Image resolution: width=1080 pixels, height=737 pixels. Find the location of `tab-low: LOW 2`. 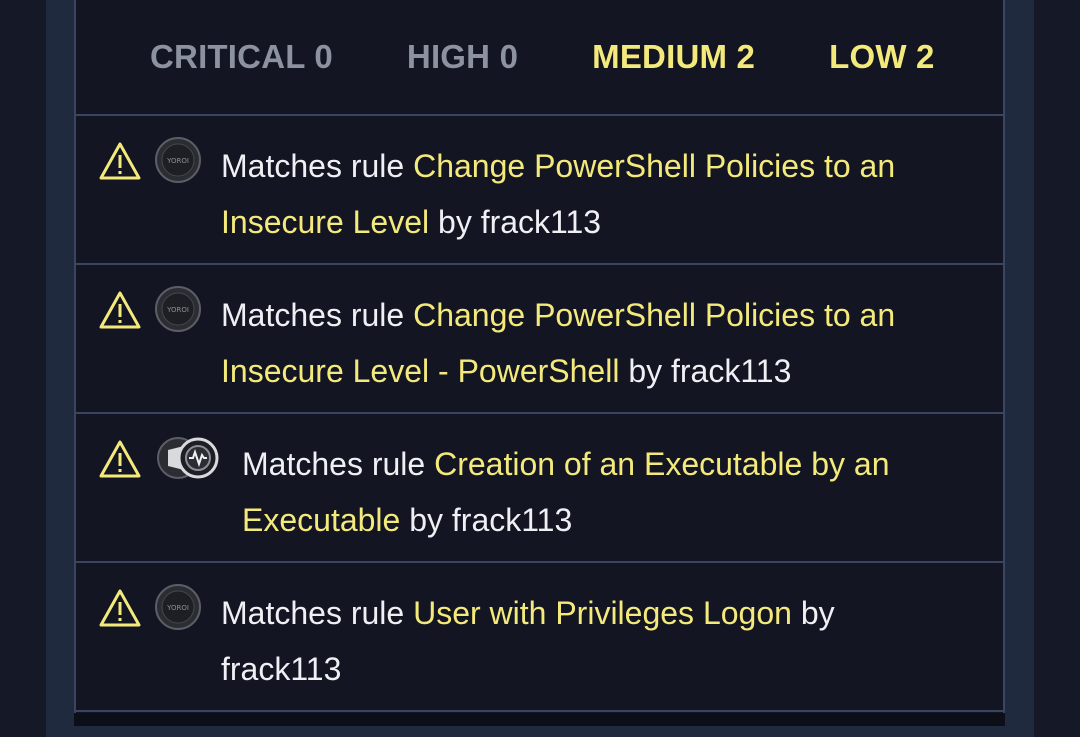

tab-low: LOW 2 is located at coordinates (882, 57).